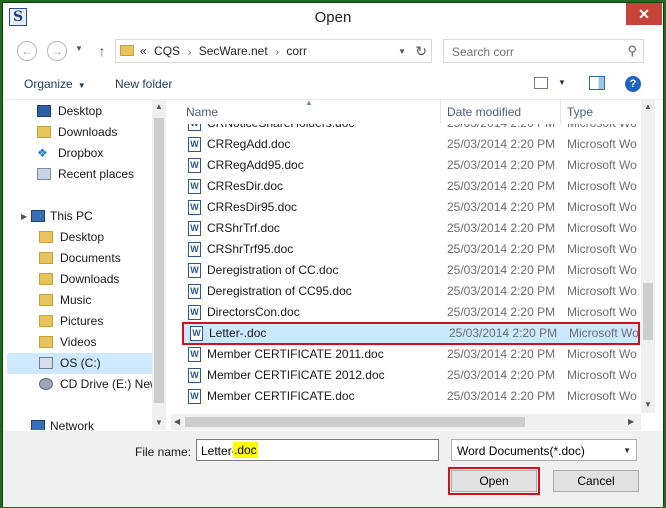 This screenshot has height=508, width=666. What do you see at coordinates (648, 256) in the screenshot?
I see `file-list-vertical-scrollbar: ▲ ▼` at bounding box center [648, 256].